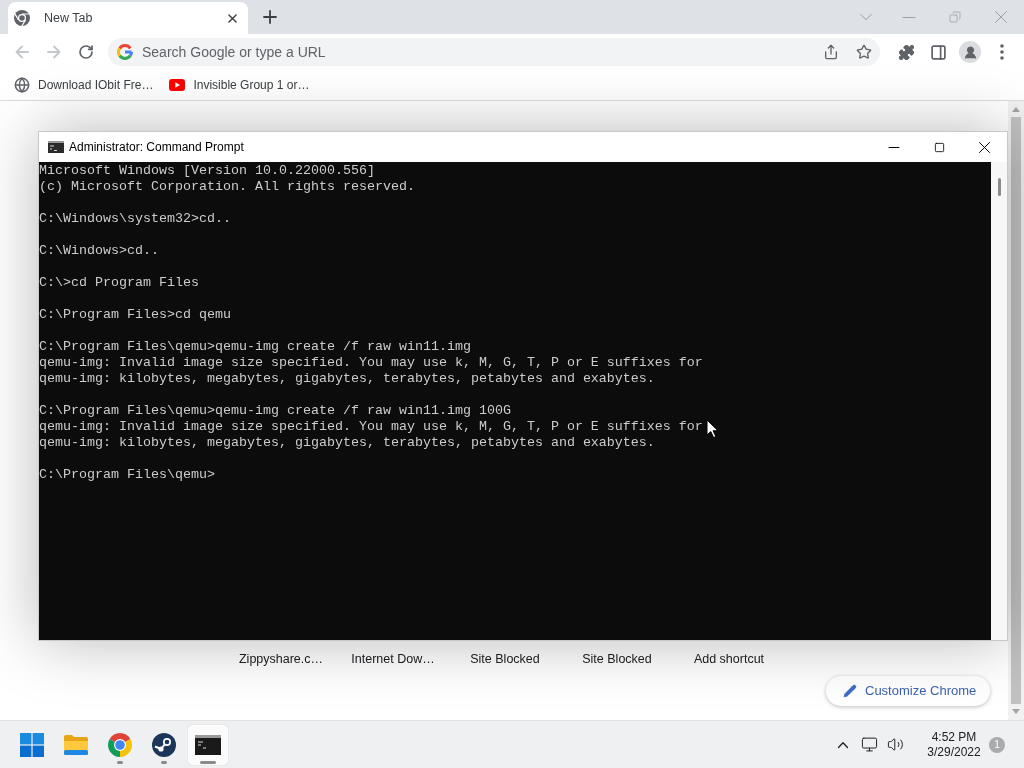 This screenshot has width=1024, height=768. I want to click on play-button-icon, so click(177, 85).